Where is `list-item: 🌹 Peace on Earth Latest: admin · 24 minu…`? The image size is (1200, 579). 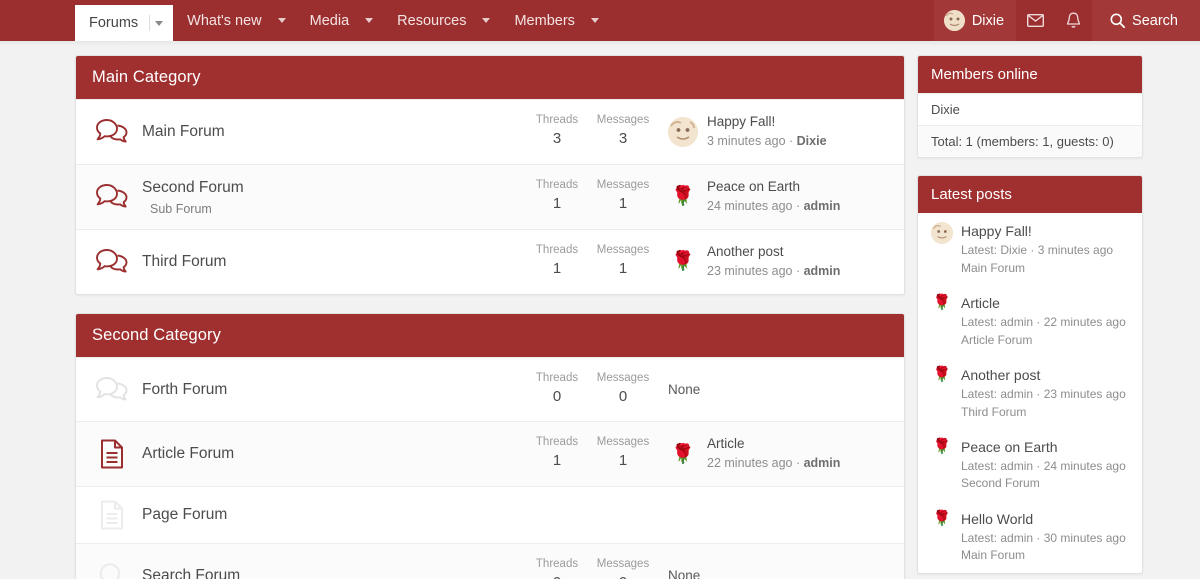 list-item: 🌹 Peace on Earth Latest: admin · 24 minu… is located at coordinates (1030, 465).